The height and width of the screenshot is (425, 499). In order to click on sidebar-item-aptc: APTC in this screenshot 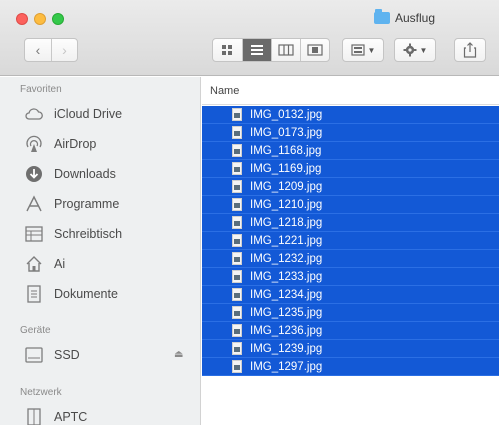, I will do `click(109, 415)`.